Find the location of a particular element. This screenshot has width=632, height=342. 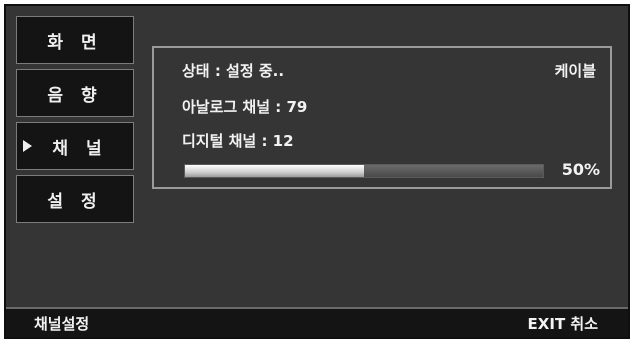

menu-item-label: 화 면 is located at coordinates (75, 42).